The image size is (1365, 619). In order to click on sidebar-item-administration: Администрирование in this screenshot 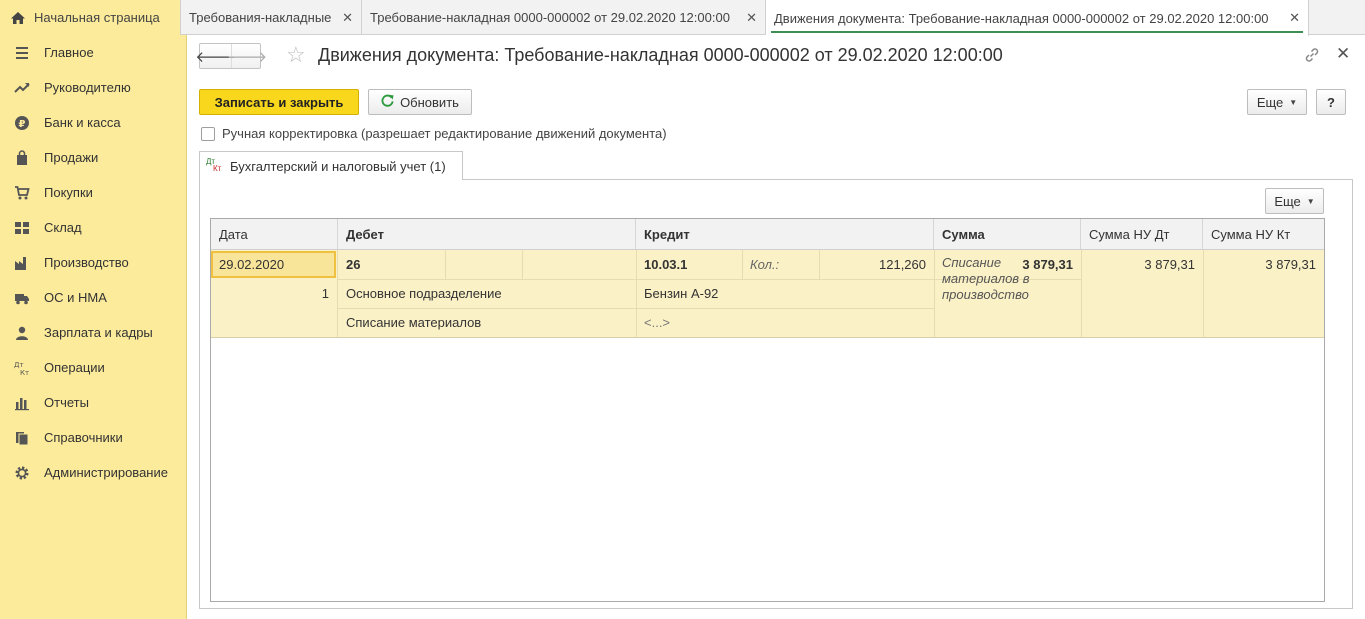, I will do `click(93, 472)`.